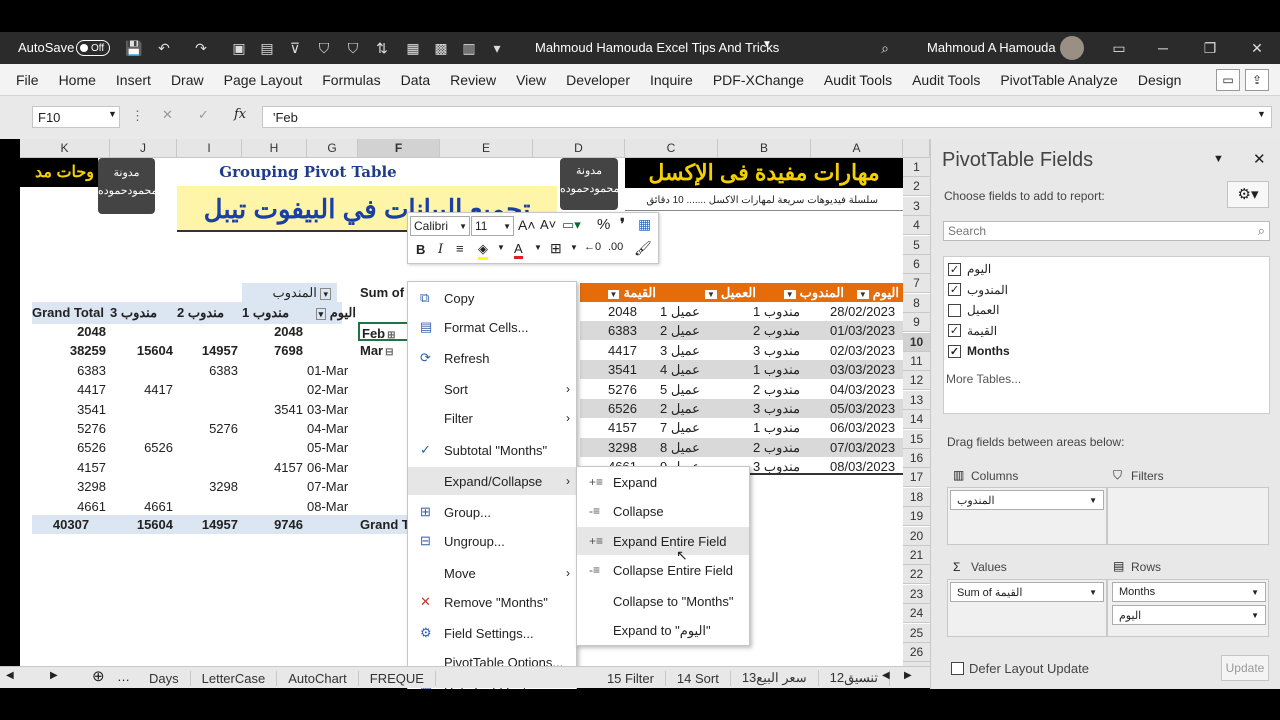 Image resolution: width=1280 pixels, height=720 pixels. Describe the element at coordinates (916, 361) in the screenshot. I see `row-header-11: 11` at that location.